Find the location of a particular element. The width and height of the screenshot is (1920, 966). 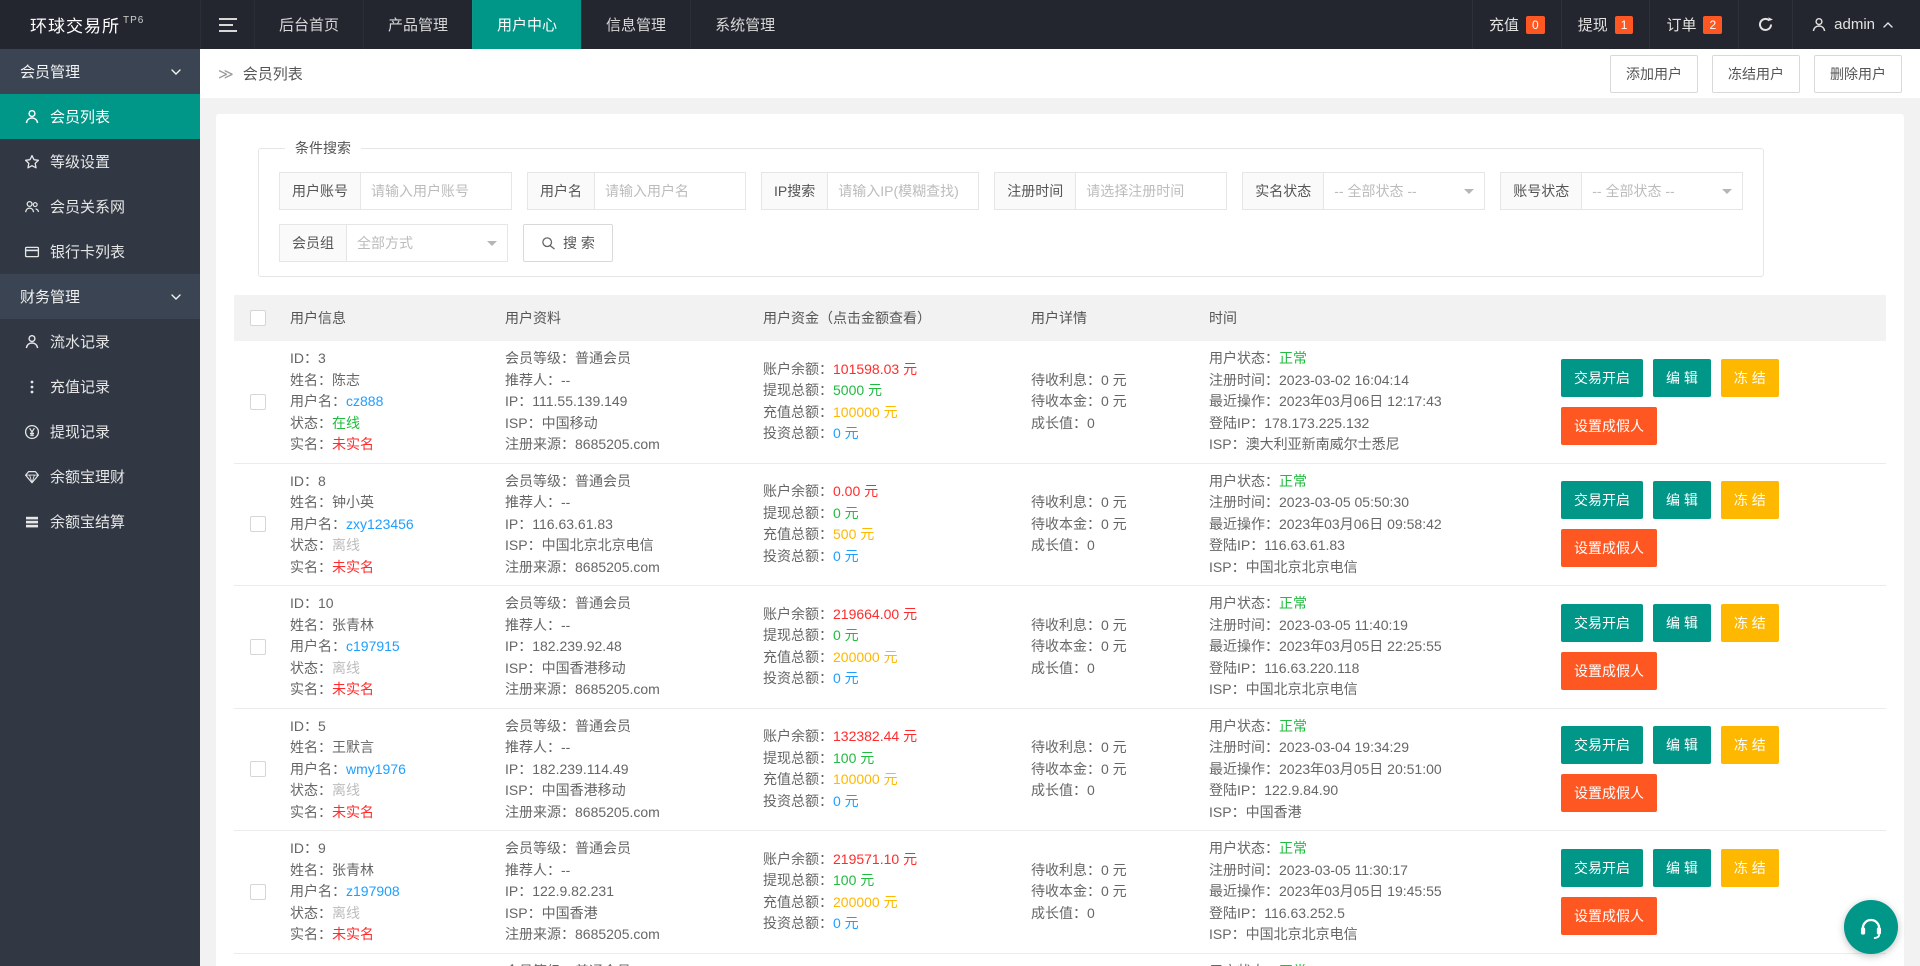

select-all-checkbox is located at coordinates (258, 318).